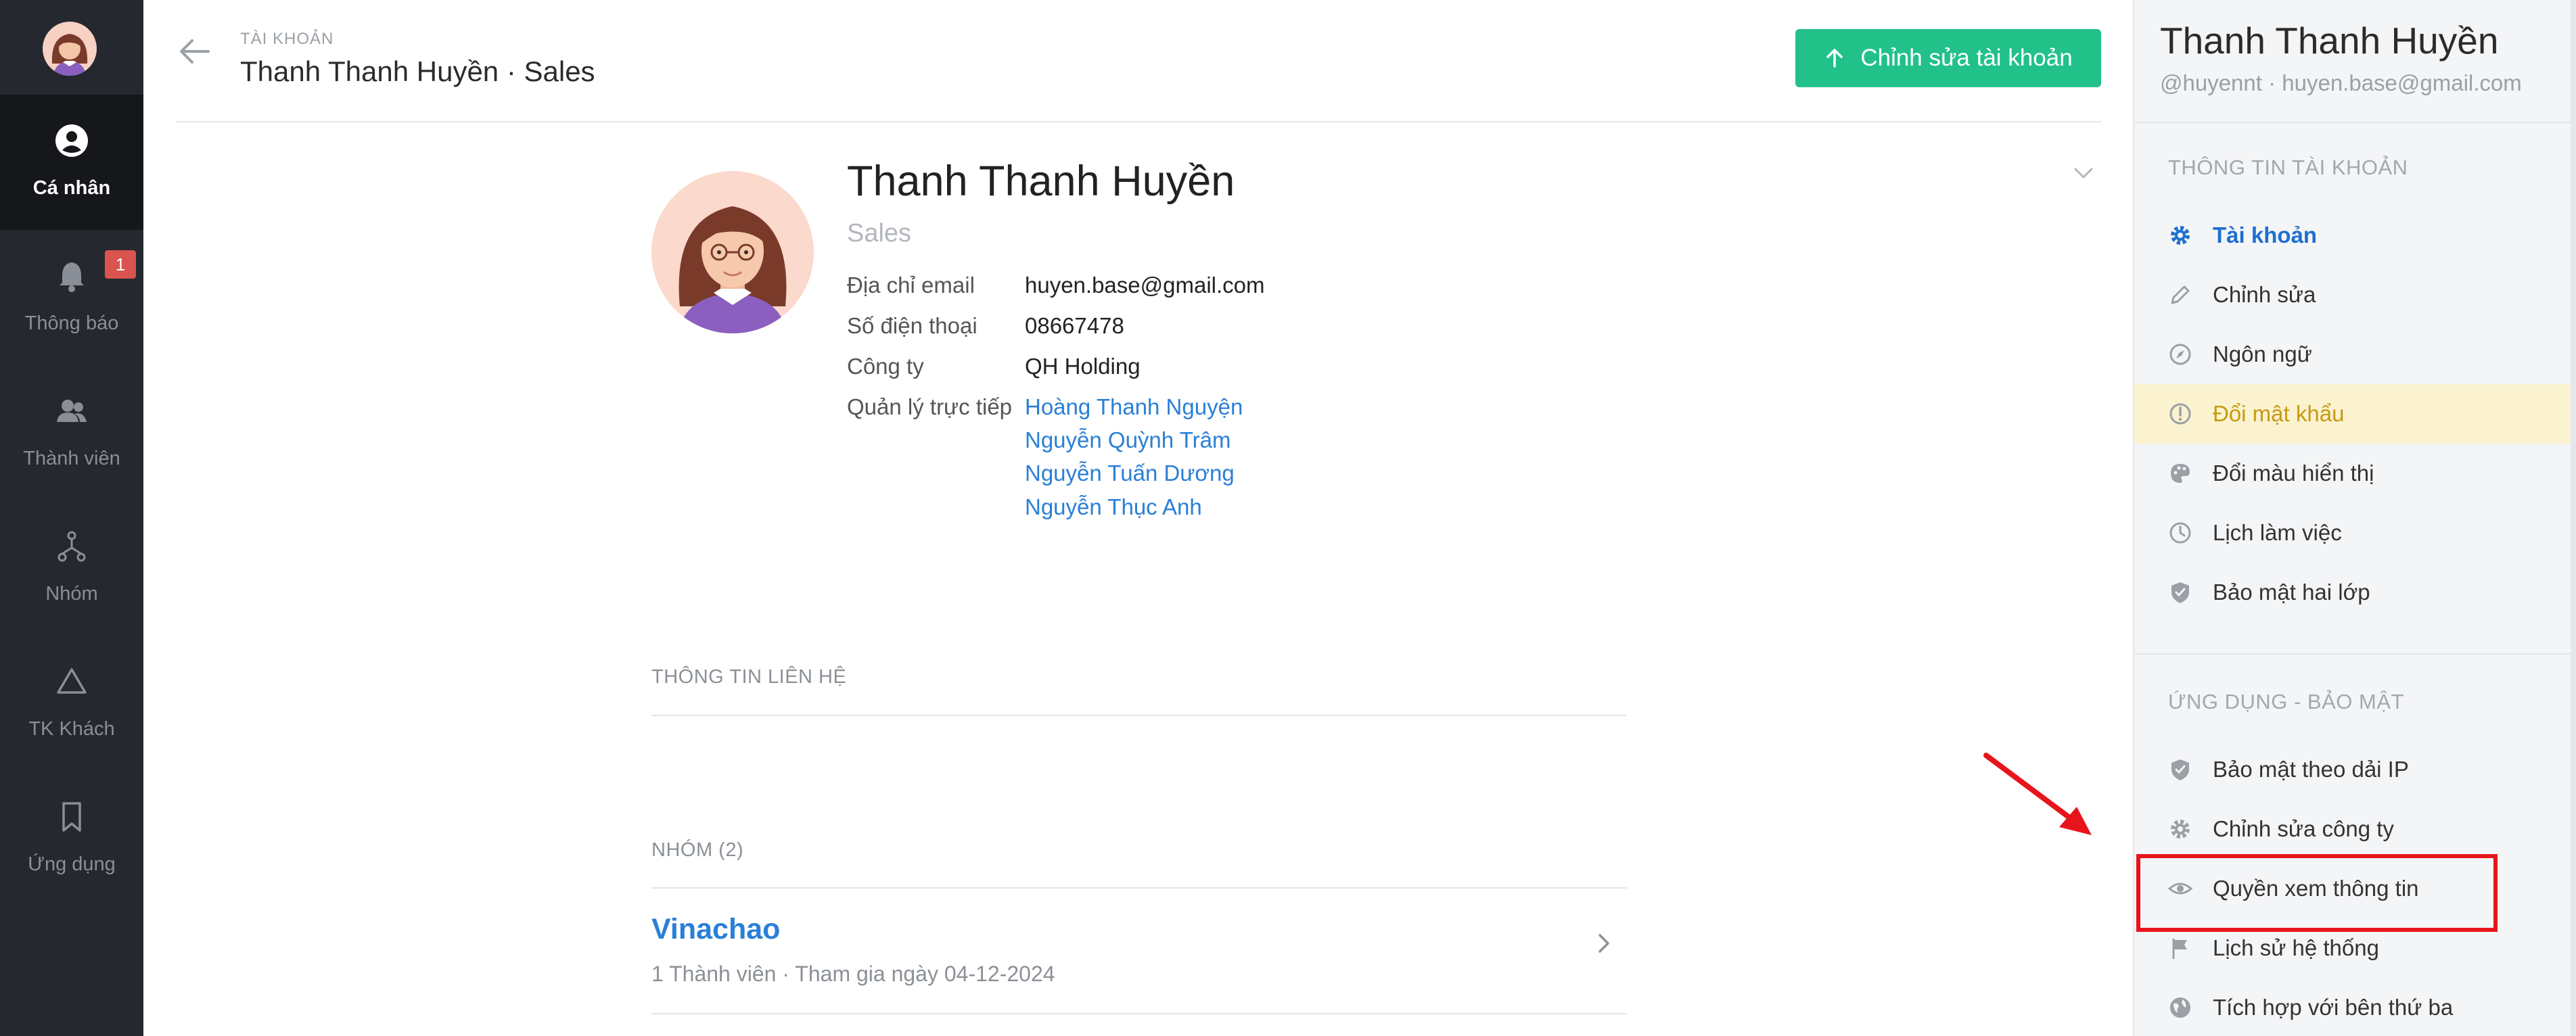 Image resolution: width=2576 pixels, height=1036 pixels. Describe the element at coordinates (2355, 533) in the screenshot. I see `menu-item-schedule: Lịch làm việc` at that location.